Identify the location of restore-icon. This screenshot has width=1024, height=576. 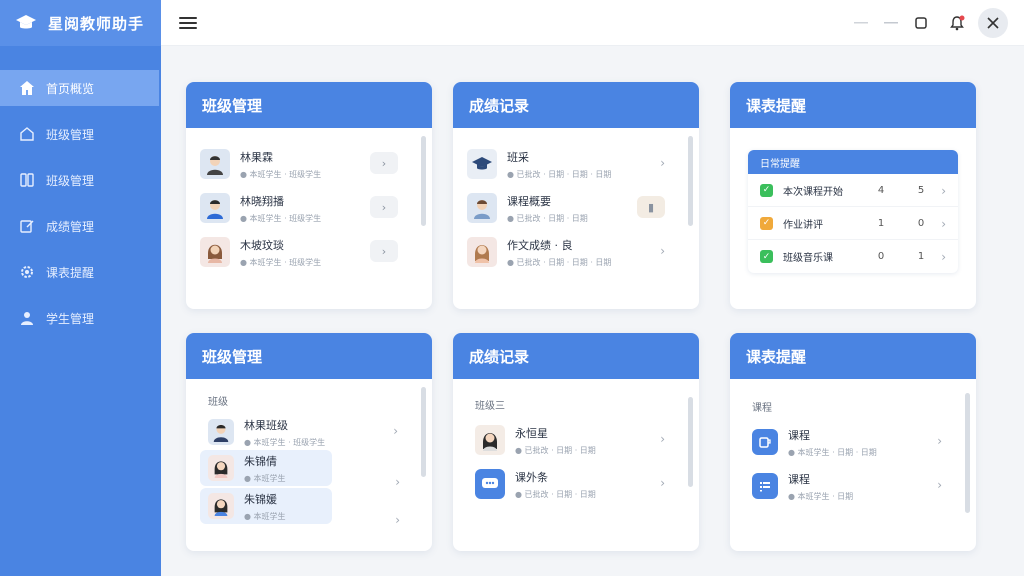
(891, 23).